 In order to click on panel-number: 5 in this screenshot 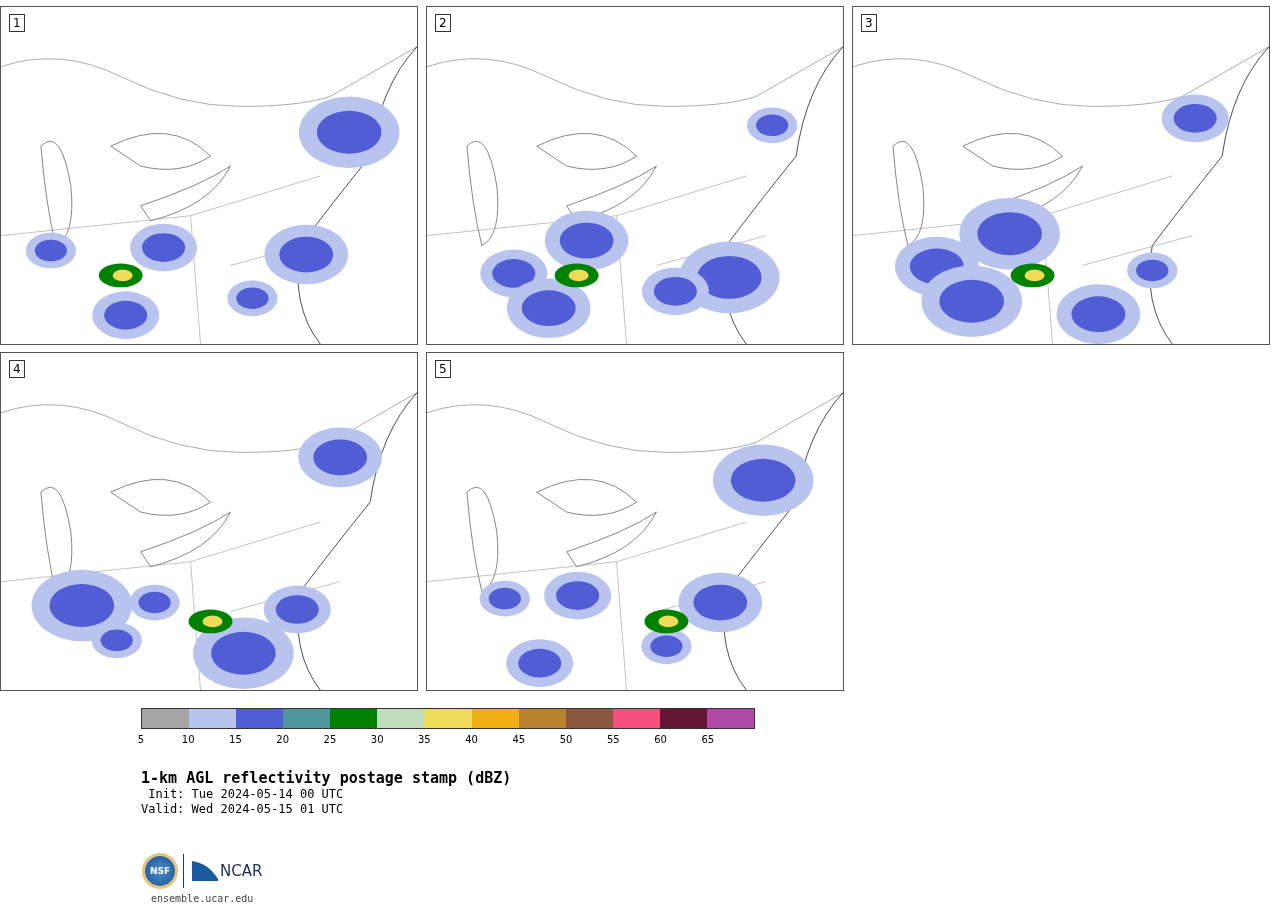, I will do `click(443, 369)`.